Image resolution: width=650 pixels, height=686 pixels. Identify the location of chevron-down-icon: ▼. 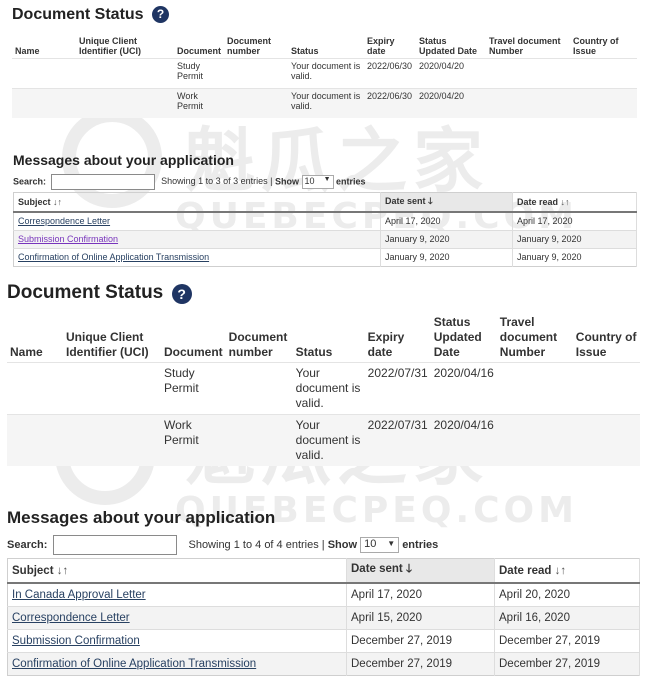
(391, 543).